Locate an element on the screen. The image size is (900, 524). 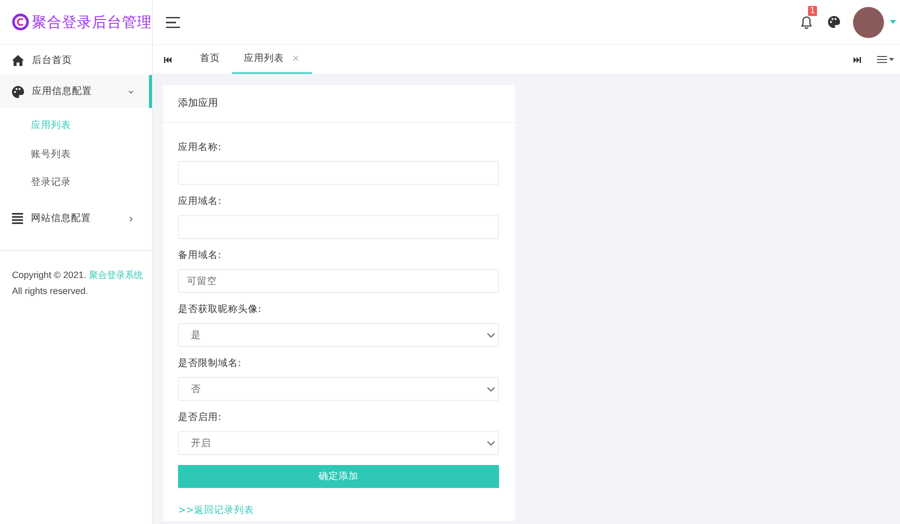
field-label: 备用域名: is located at coordinates (200, 255).